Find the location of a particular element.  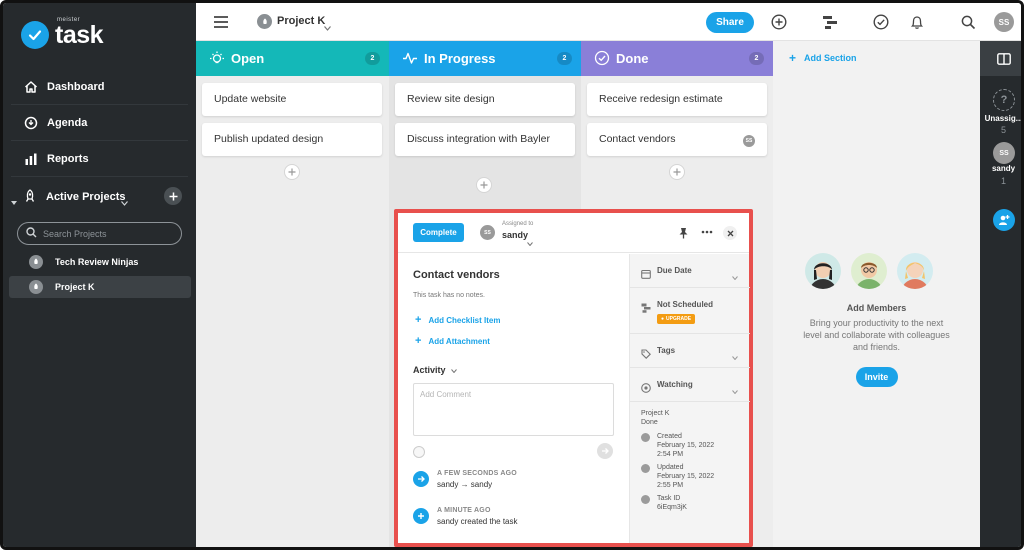

upgrade-label: UPGRADE is located at coordinates (679, 319).